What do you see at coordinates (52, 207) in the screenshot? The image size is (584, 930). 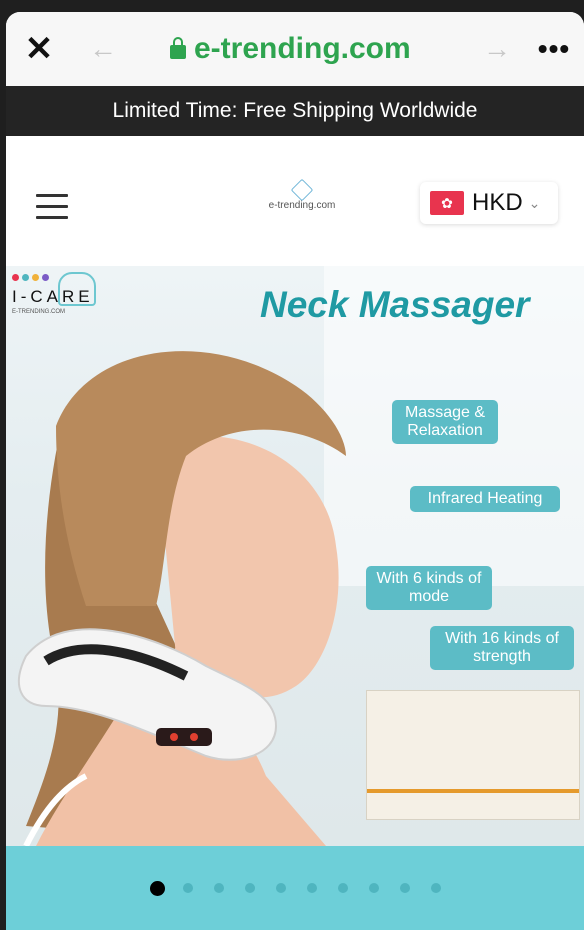 I see `hamburger-menu-icon` at bounding box center [52, 207].